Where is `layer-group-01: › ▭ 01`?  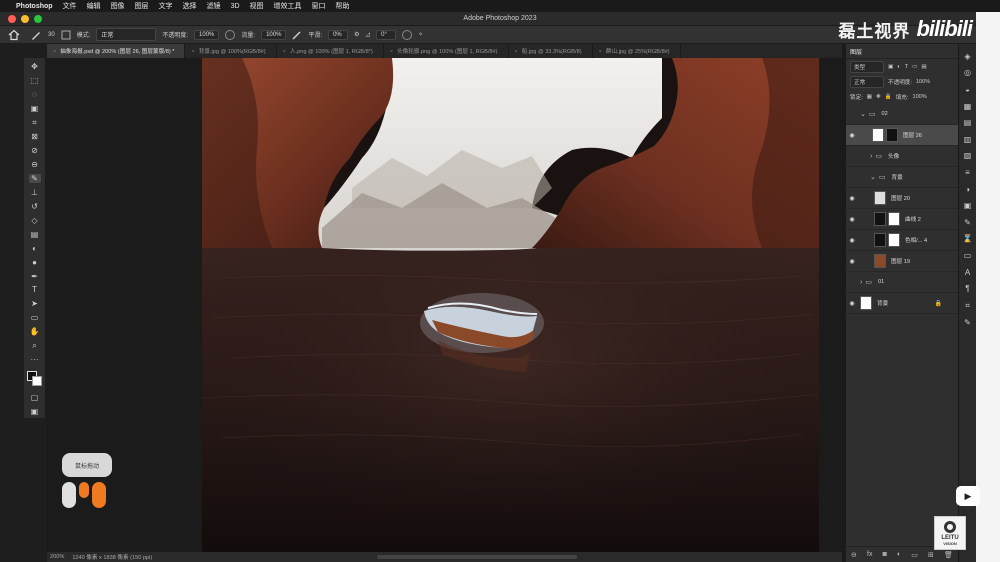
layer-group-01: › ▭ 01 is located at coordinates (902, 282).